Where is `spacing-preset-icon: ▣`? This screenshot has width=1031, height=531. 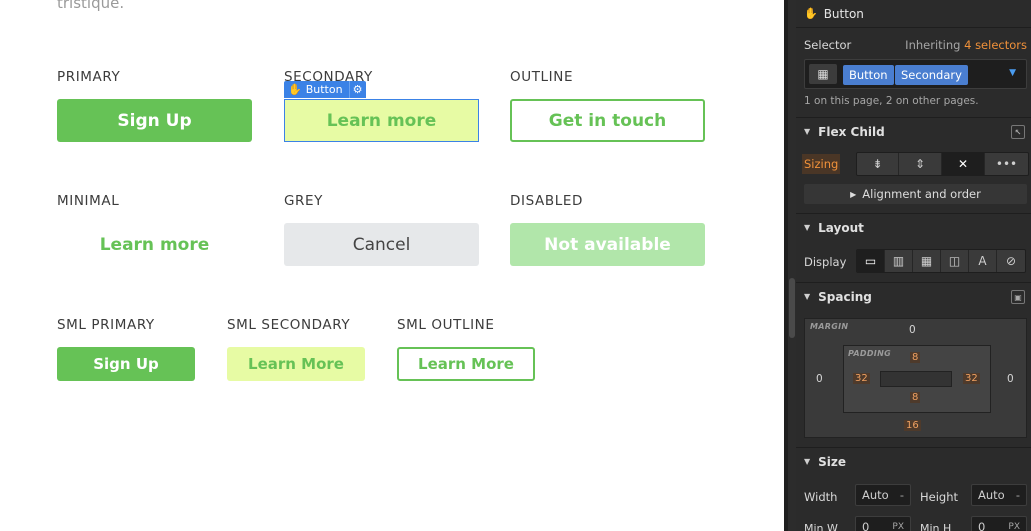 spacing-preset-icon: ▣ is located at coordinates (1018, 297).